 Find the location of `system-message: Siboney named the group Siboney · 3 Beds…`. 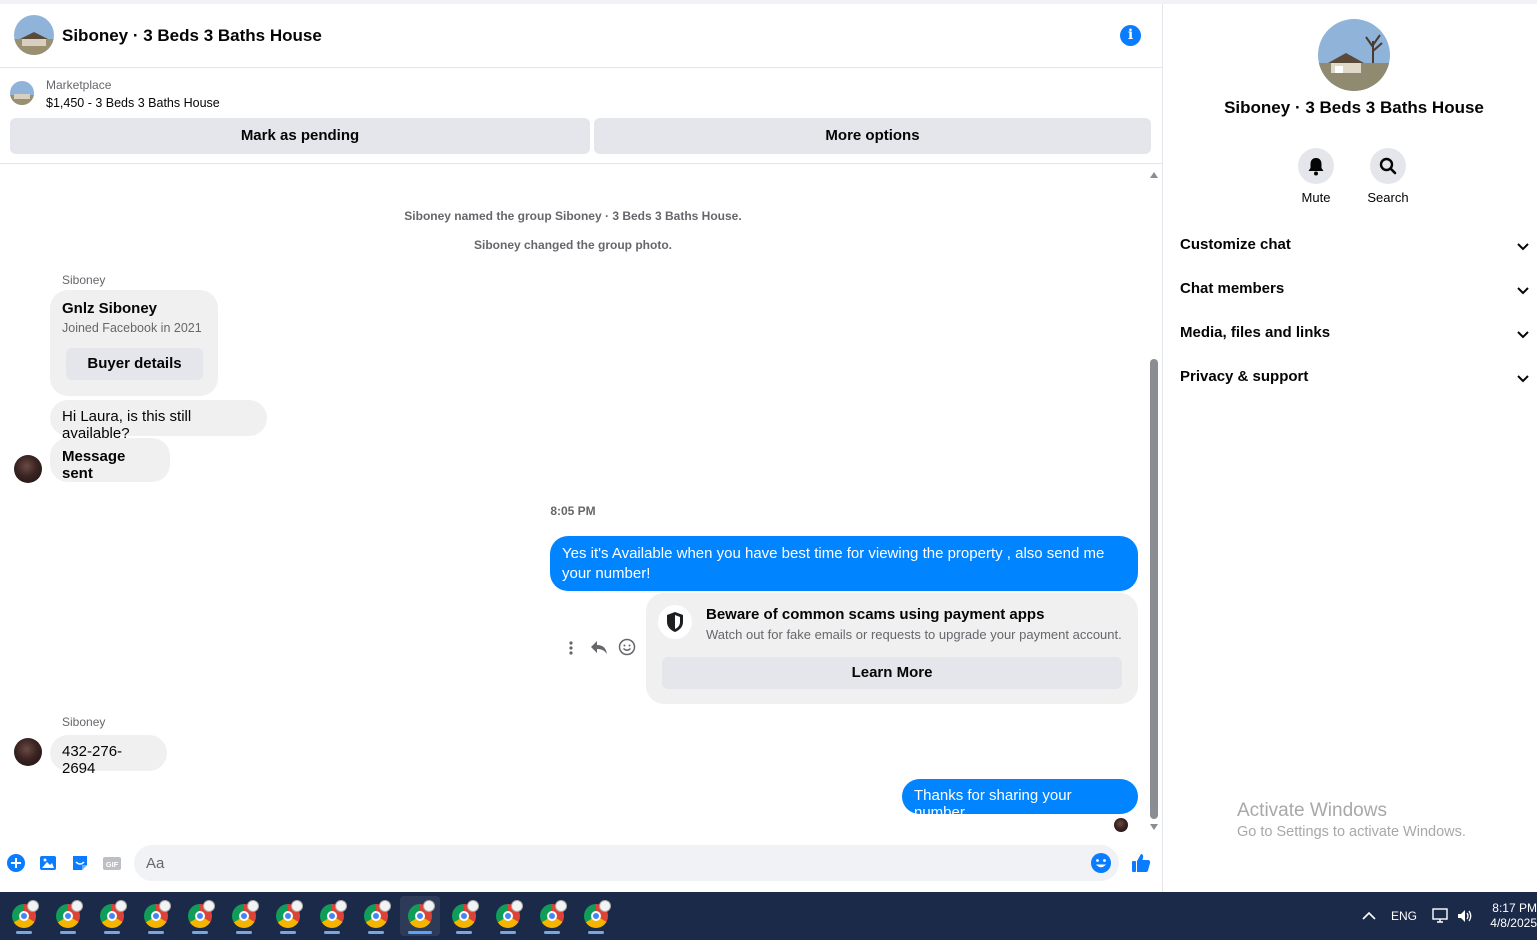

system-message: Siboney named the group Siboney · 3 Beds… is located at coordinates (573, 216).